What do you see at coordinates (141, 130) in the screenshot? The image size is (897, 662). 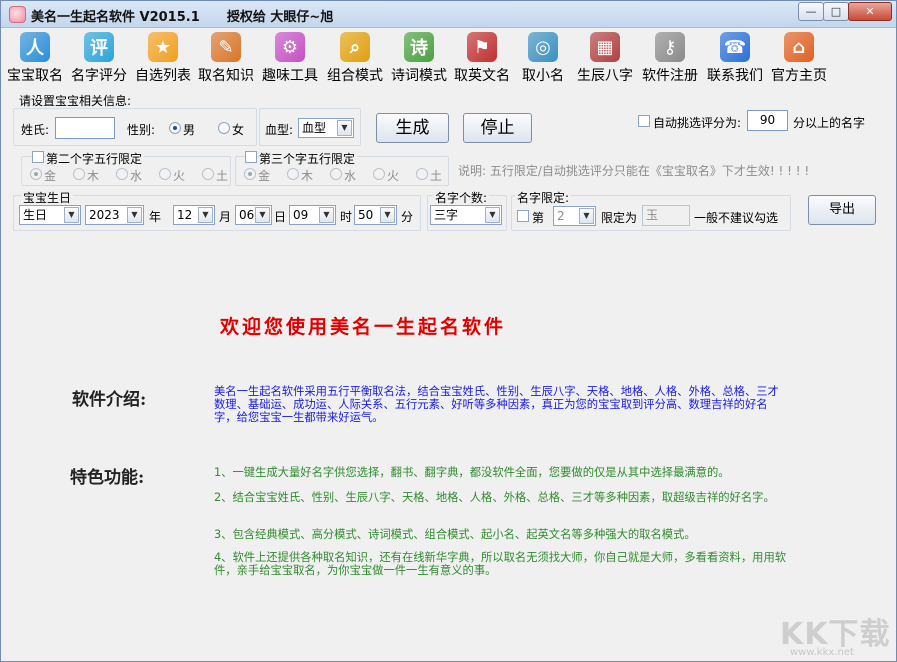 I see `gender-label: 性别:` at bounding box center [141, 130].